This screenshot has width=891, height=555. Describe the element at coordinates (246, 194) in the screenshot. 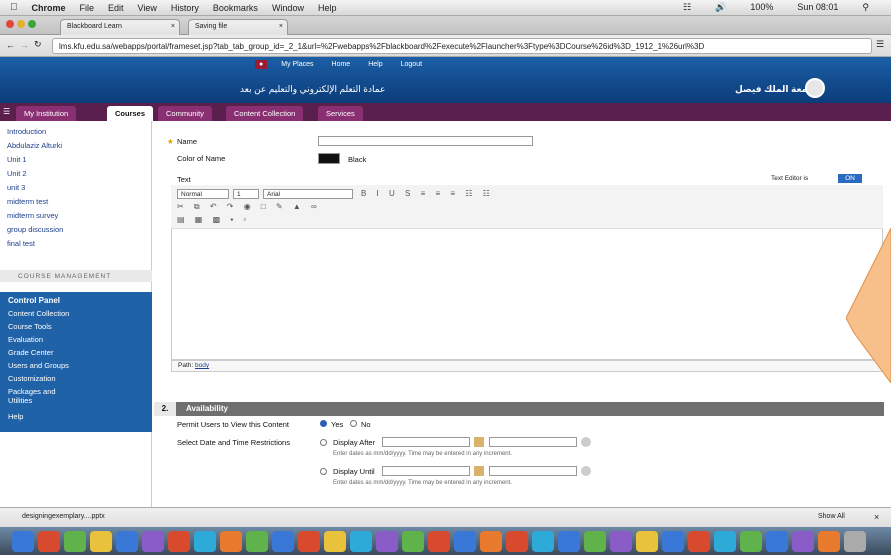

I see `size-select: 1` at that location.